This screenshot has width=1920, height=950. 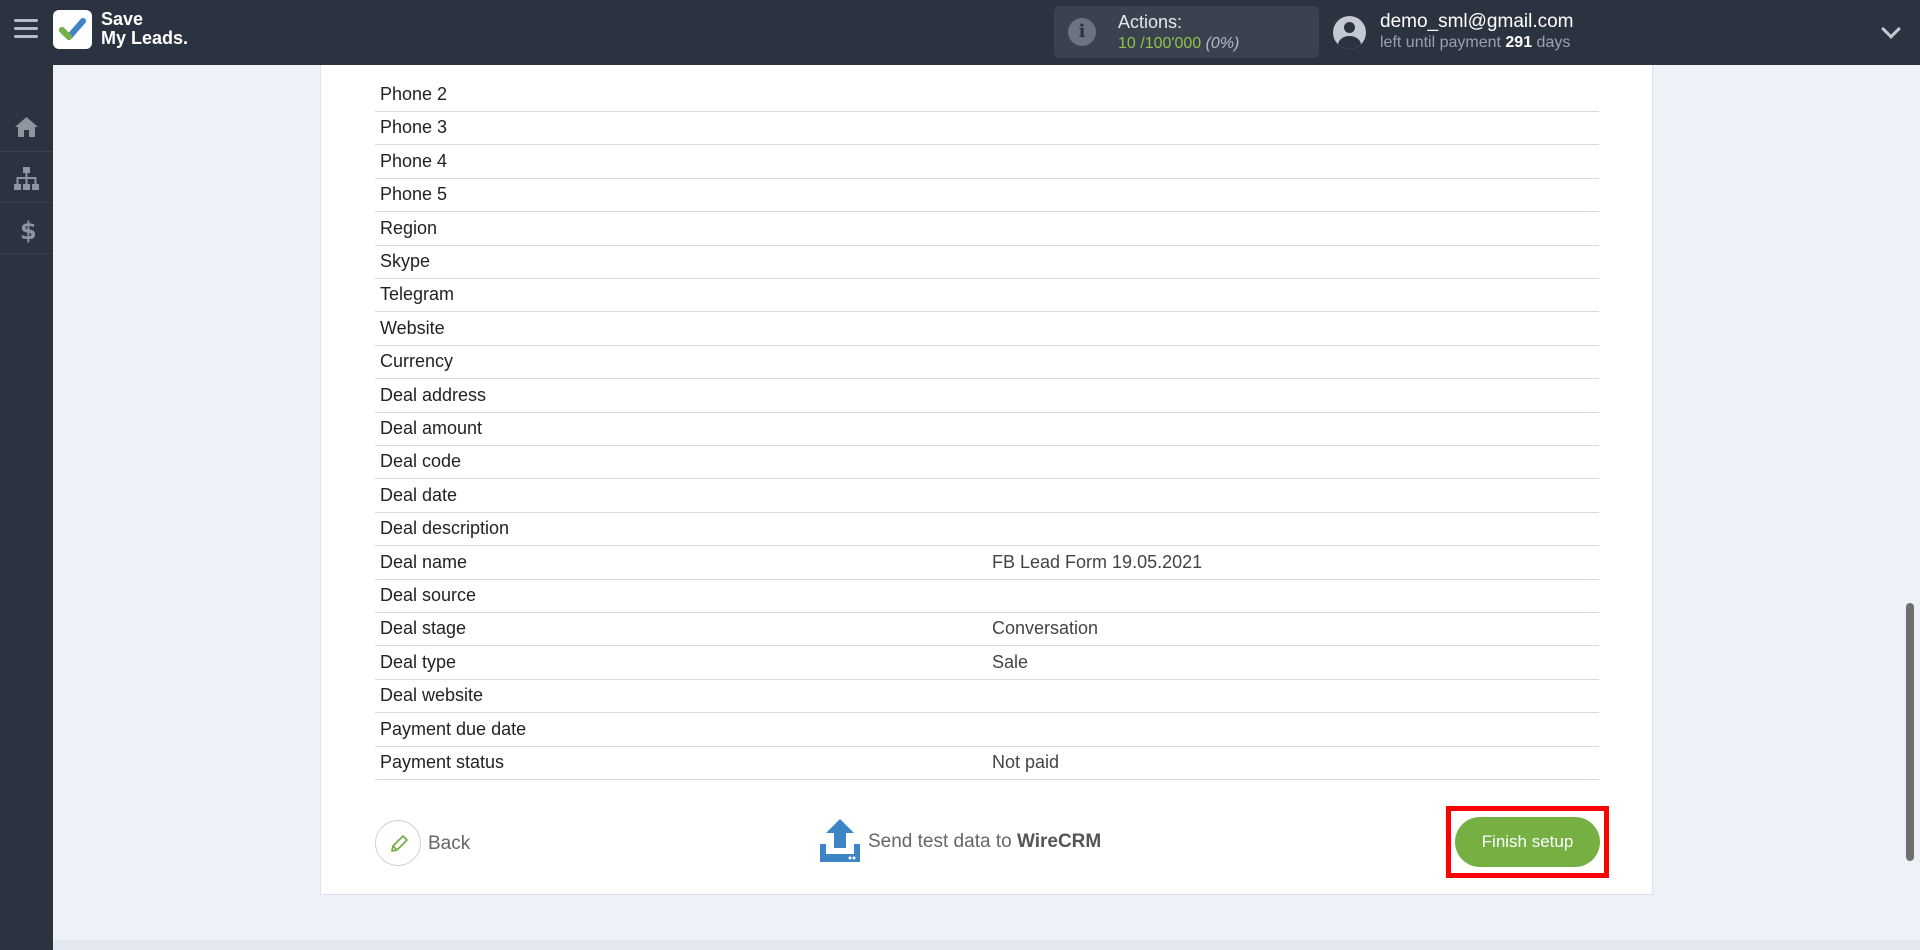 What do you see at coordinates (1010, 661) in the screenshot?
I see `field-value: Sale` at bounding box center [1010, 661].